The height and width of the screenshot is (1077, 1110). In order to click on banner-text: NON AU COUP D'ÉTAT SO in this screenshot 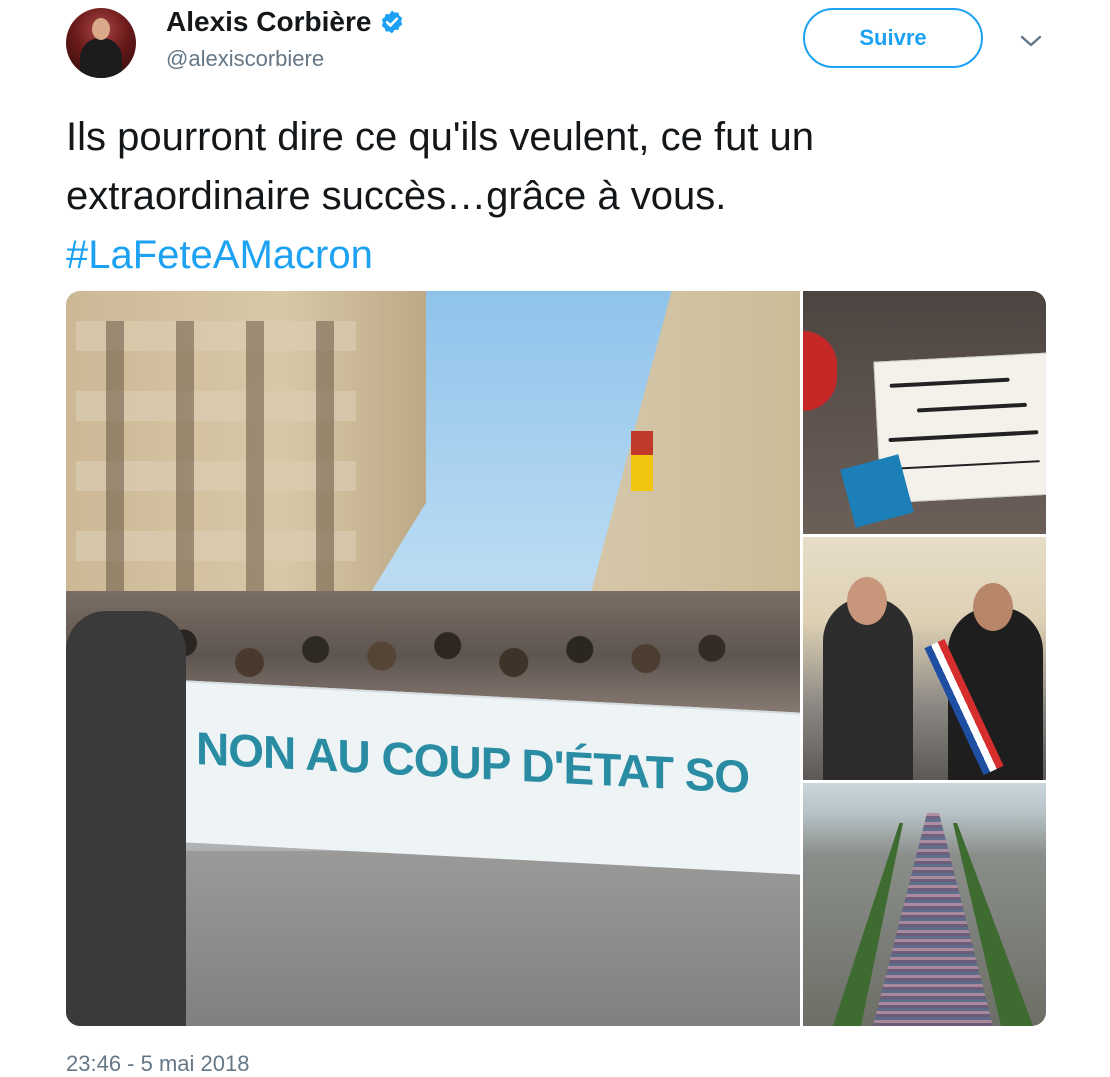, I will do `click(473, 762)`.